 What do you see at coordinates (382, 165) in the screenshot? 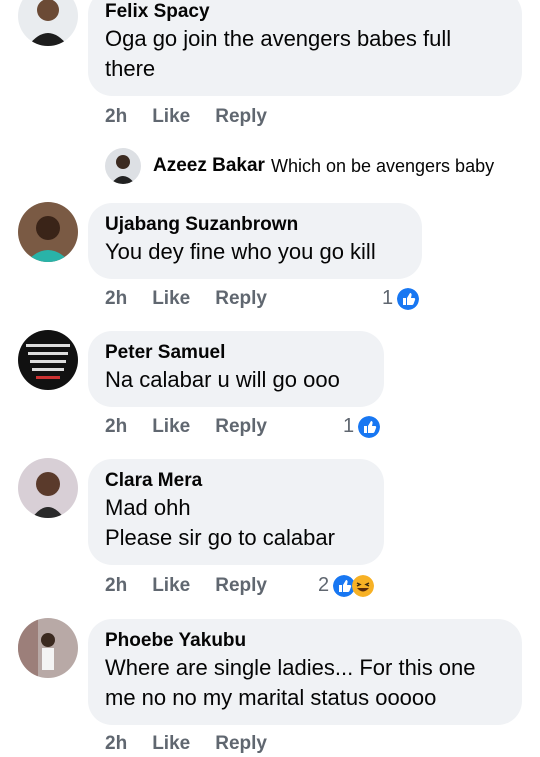
I see `reply-text: Which on be avengers baby` at bounding box center [382, 165].